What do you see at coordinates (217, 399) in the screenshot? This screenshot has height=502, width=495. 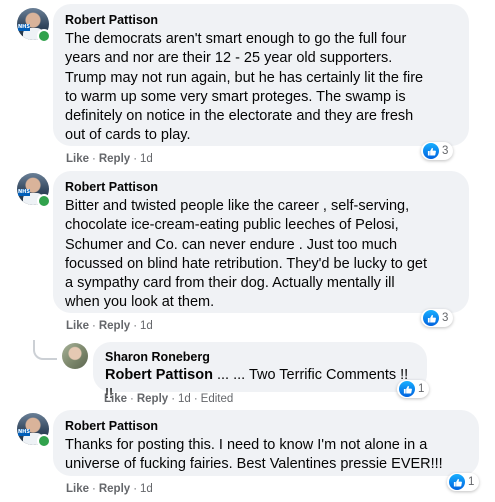 I see `edited-label: Edited` at bounding box center [217, 399].